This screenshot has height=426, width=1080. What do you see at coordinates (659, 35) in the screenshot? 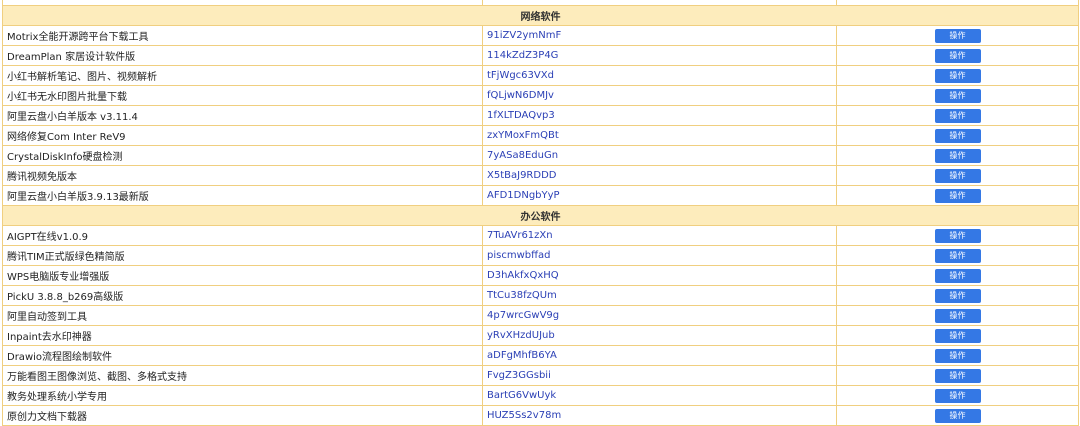
I see `extraction-code: 91iZV2ymNmF` at bounding box center [659, 35].